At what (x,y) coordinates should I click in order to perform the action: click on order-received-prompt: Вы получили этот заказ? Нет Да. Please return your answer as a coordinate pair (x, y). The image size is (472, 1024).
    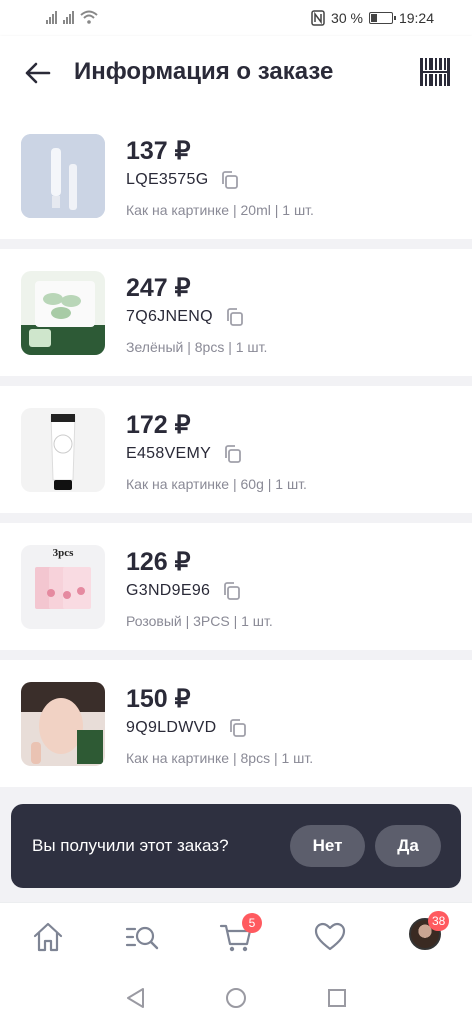
    Looking at the image, I should click on (236, 846).